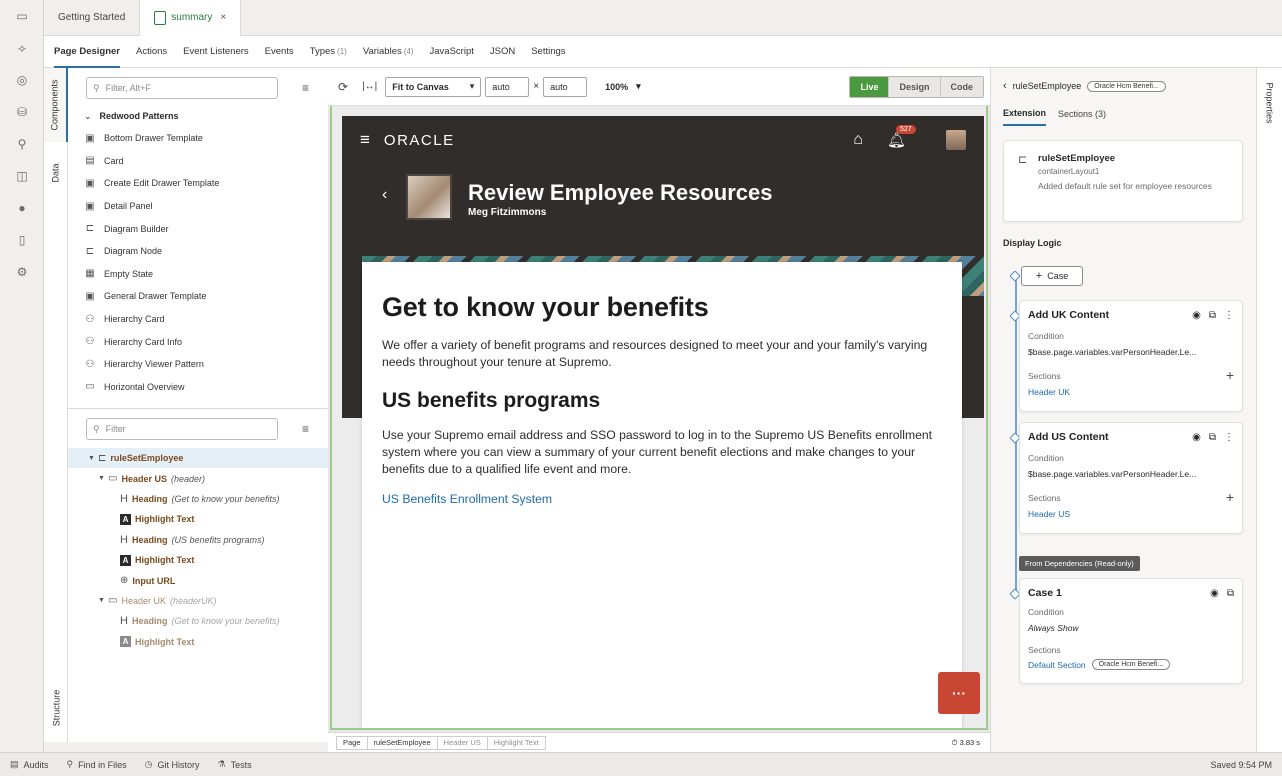  What do you see at coordinates (198, 274) in the screenshot?
I see `component-item: ▦ Empty State` at bounding box center [198, 274].